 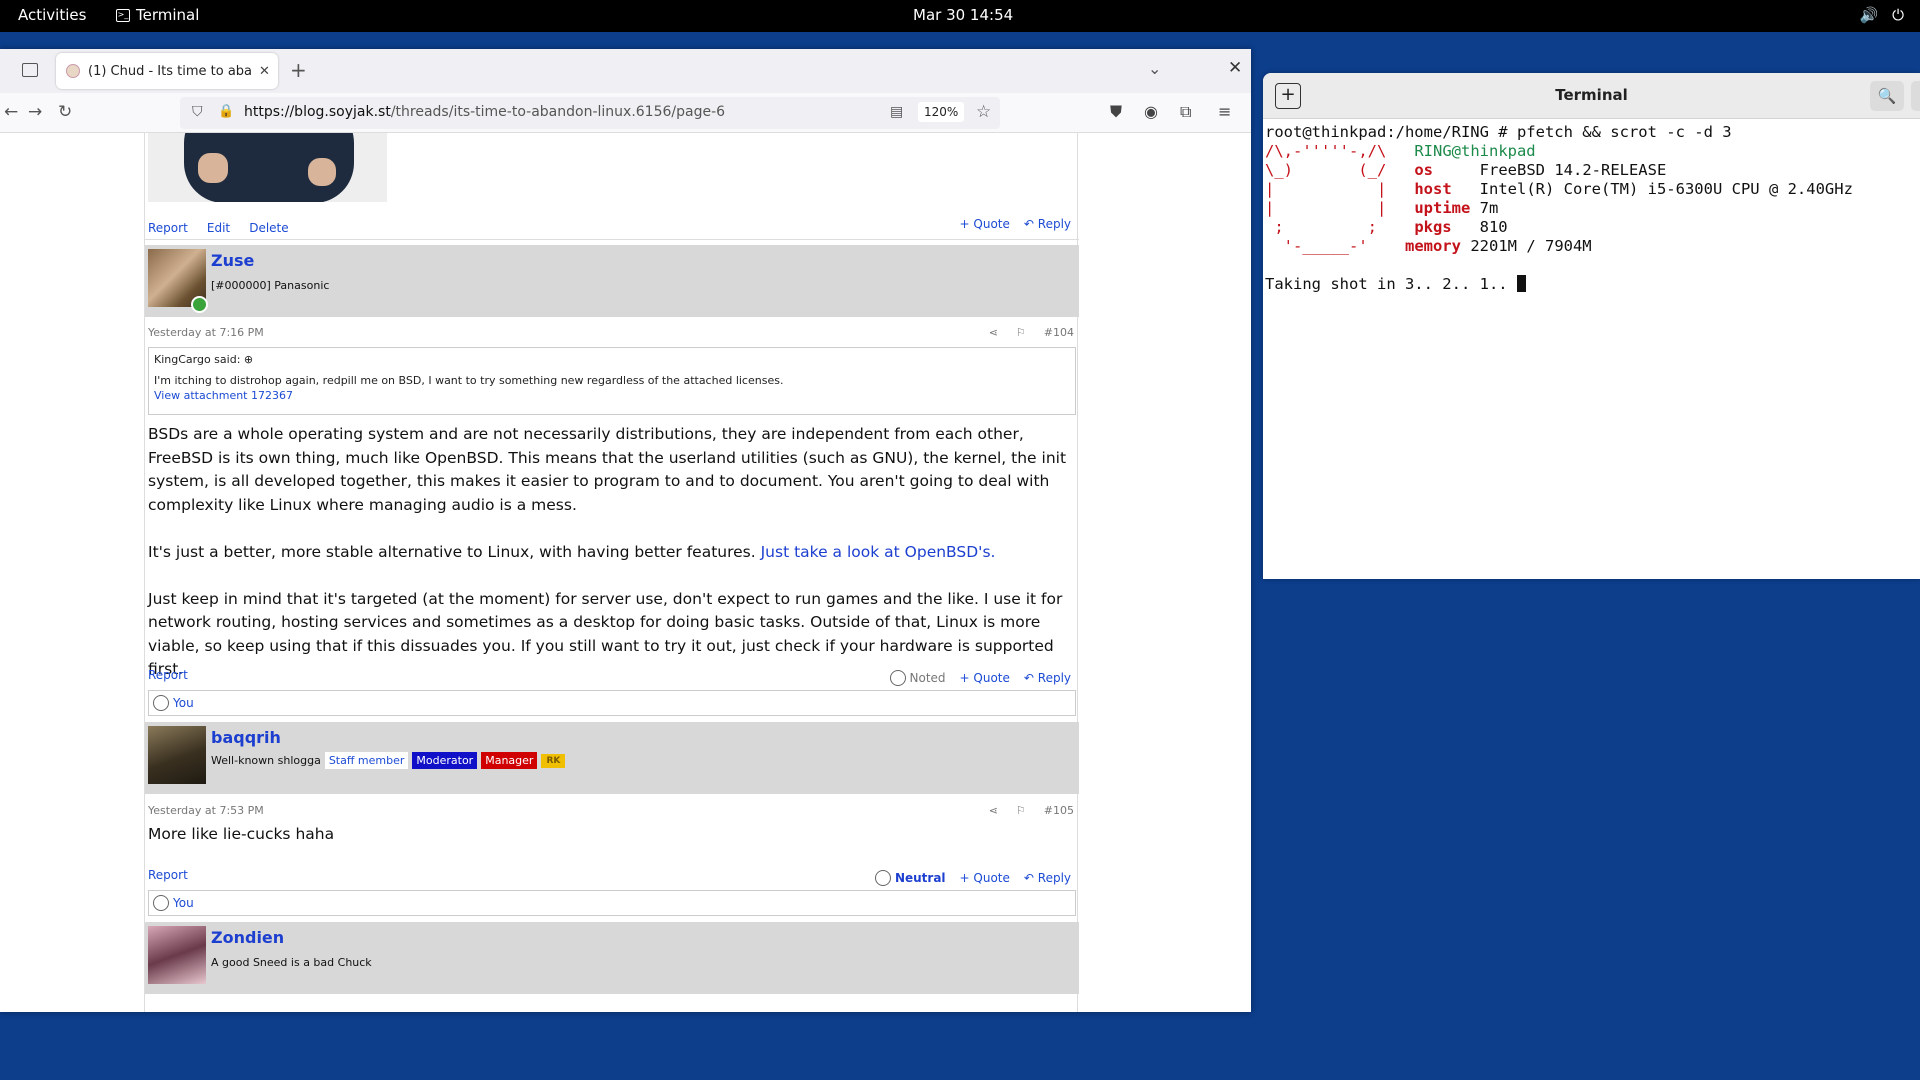 I want to click on browser-tab: (1) Chud - Its time to abandon Linux ✕, so click(x=167, y=71).